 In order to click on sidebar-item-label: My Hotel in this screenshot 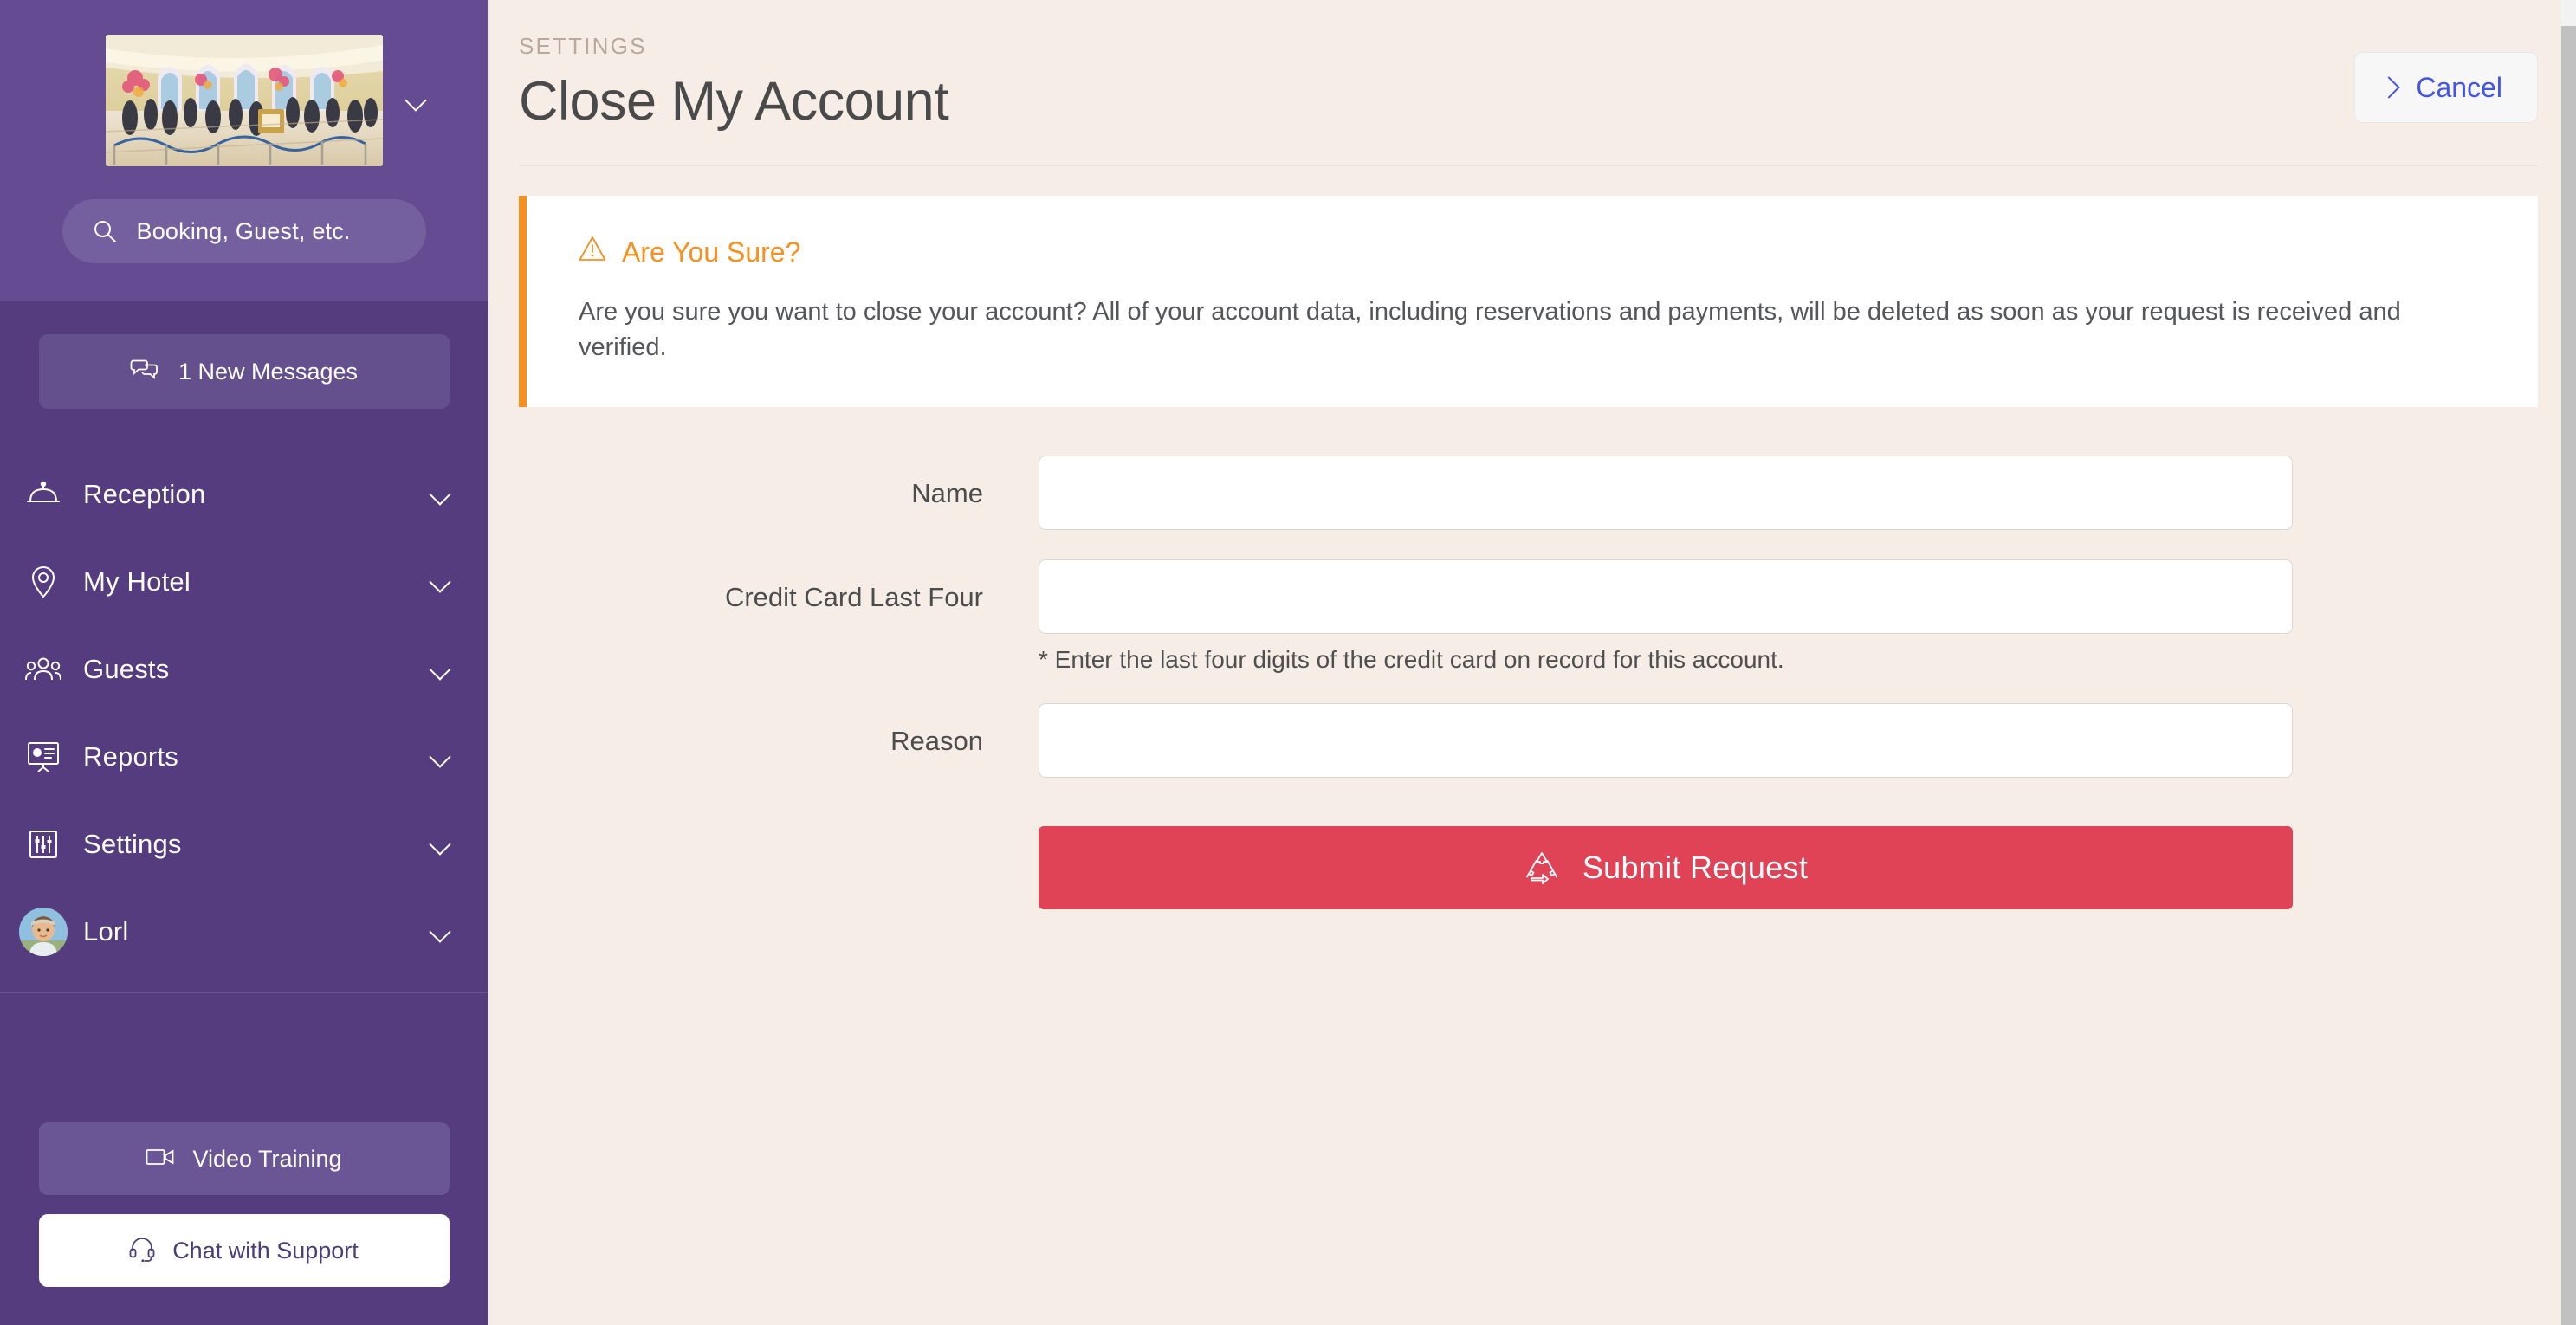, I will do `click(137, 581)`.